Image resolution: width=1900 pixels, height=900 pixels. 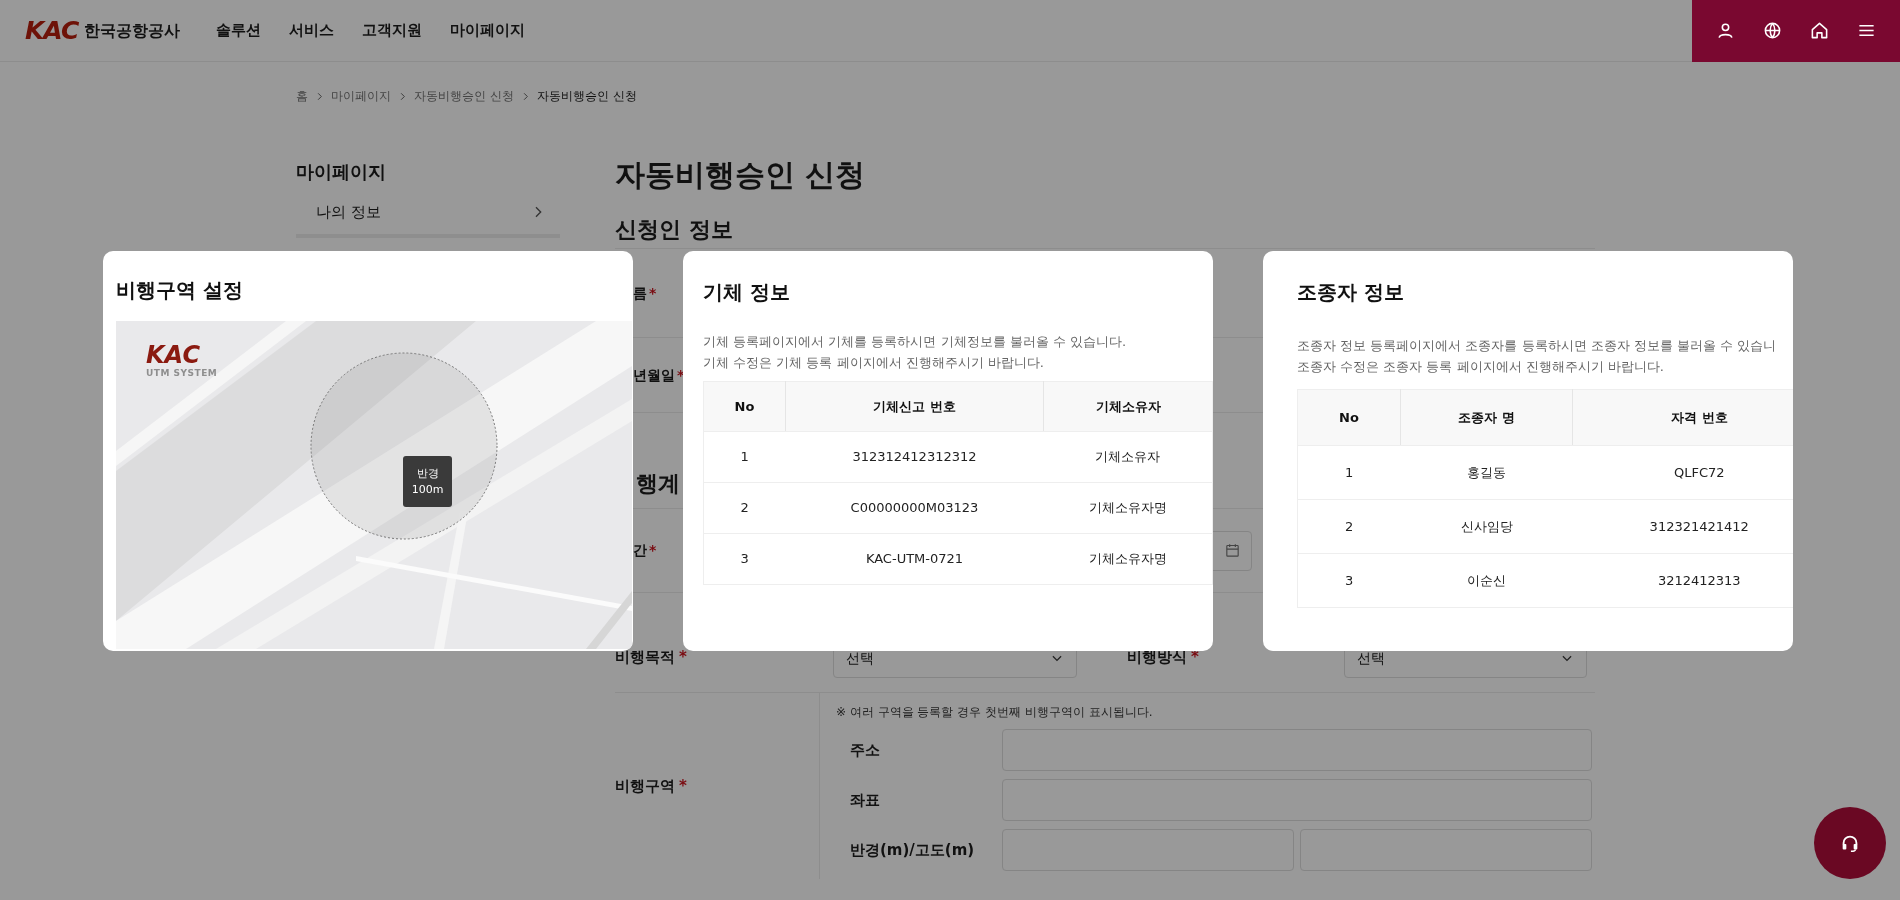 What do you see at coordinates (182, 373) in the screenshot?
I see `map-logo-caption: UTM SYSTEM` at bounding box center [182, 373].